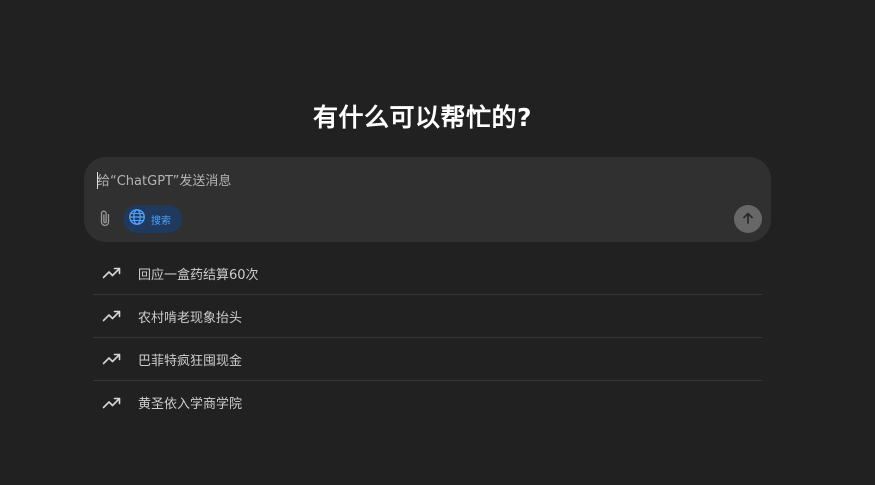 Image resolution: width=875 pixels, height=485 pixels. What do you see at coordinates (422, 117) in the screenshot?
I see `page-title: 有什么可以帮忙的?` at bounding box center [422, 117].